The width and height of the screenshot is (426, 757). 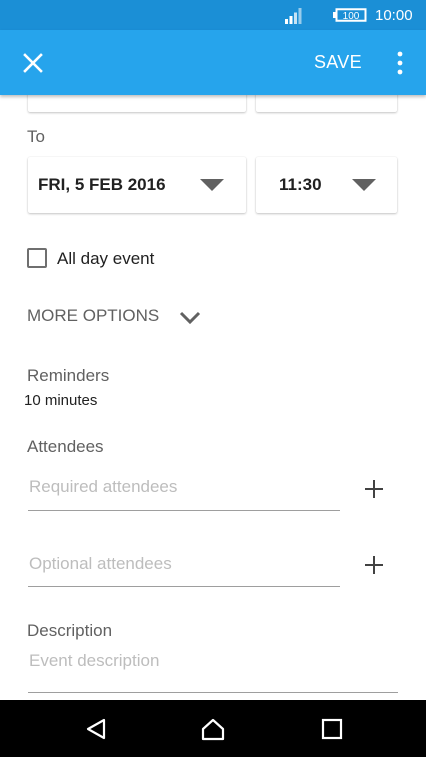 What do you see at coordinates (374, 489) in the screenshot?
I see `add-required-attendee-icon` at bounding box center [374, 489].